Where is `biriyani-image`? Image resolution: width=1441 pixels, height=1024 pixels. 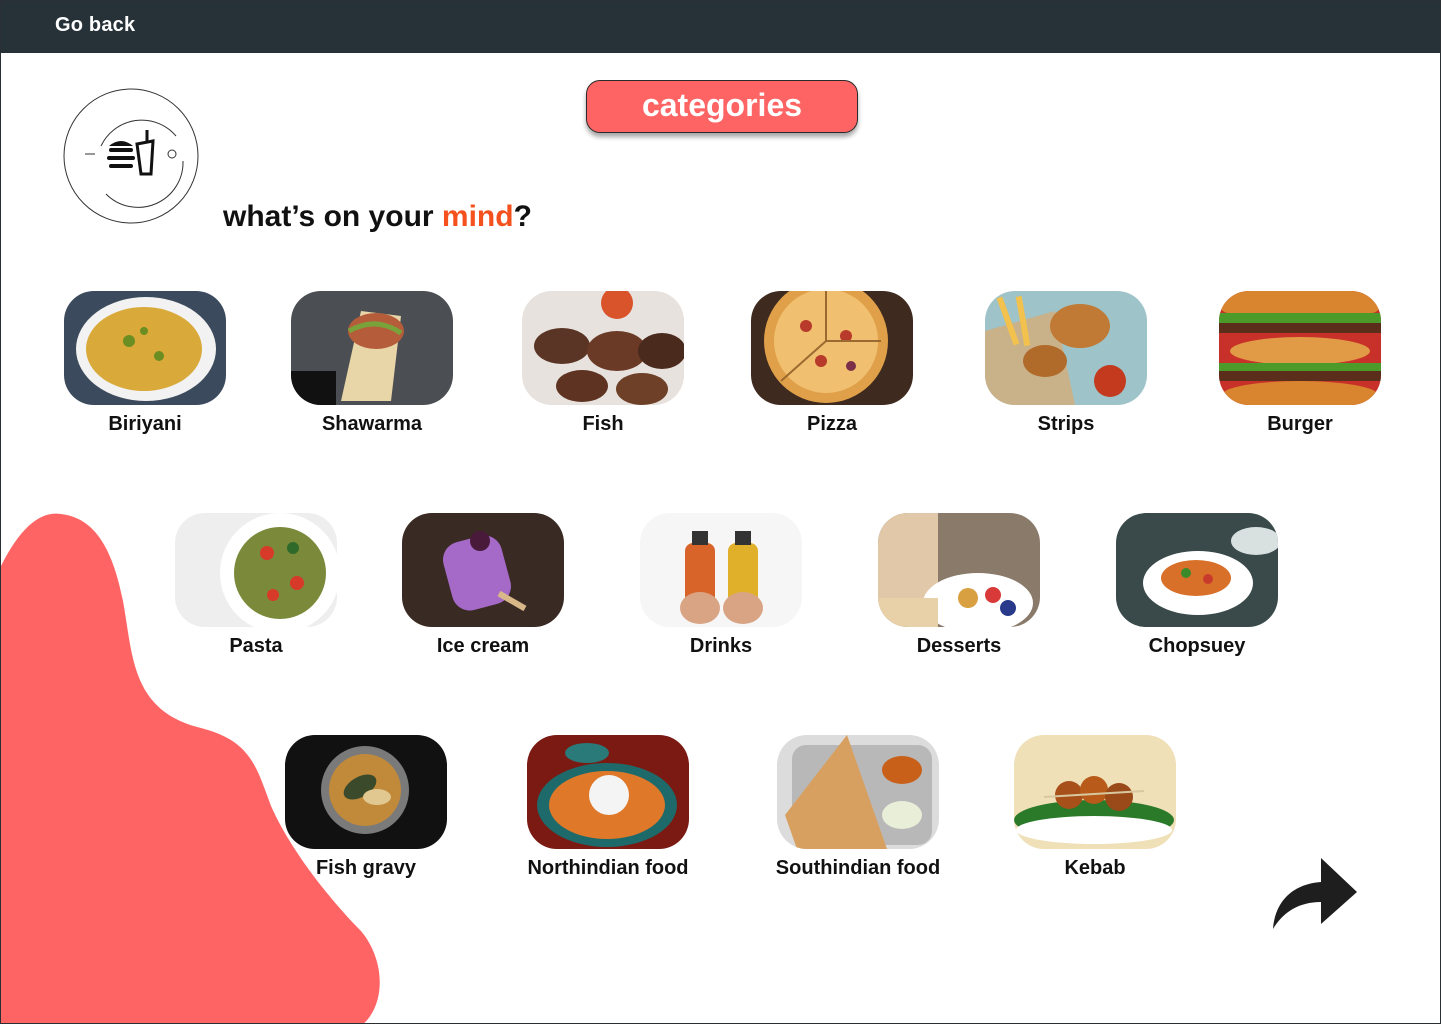
biriyani-image is located at coordinates (145, 348).